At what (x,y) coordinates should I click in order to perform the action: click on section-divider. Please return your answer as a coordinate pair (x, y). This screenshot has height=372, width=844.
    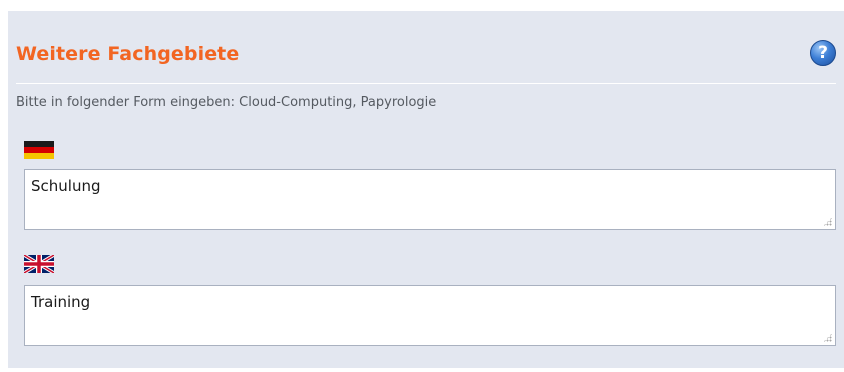
    Looking at the image, I should click on (426, 83).